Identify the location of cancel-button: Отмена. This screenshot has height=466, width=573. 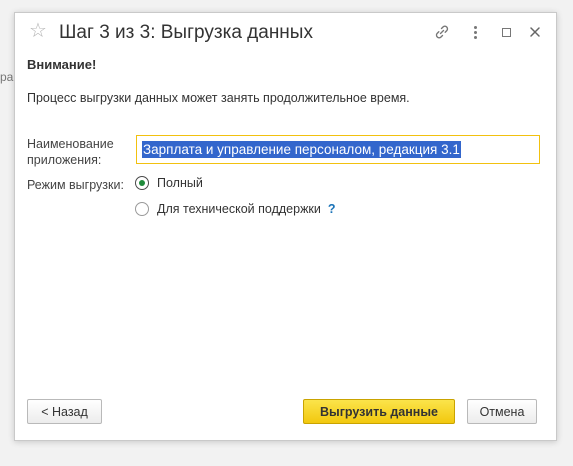
(502, 411).